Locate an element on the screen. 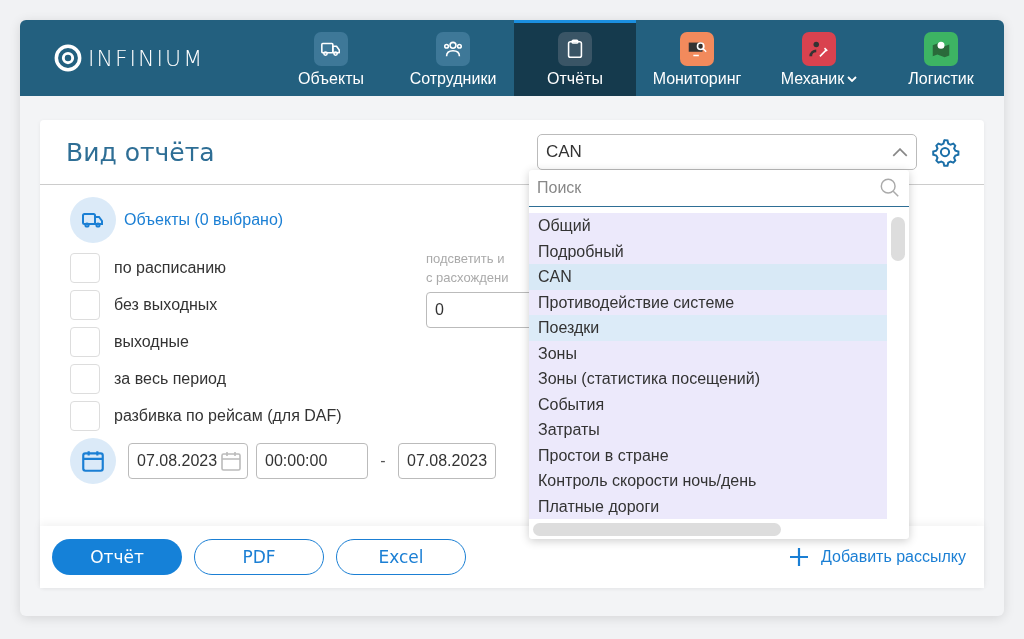  report-title: Вид отчёта is located at coordinates (141, 152).